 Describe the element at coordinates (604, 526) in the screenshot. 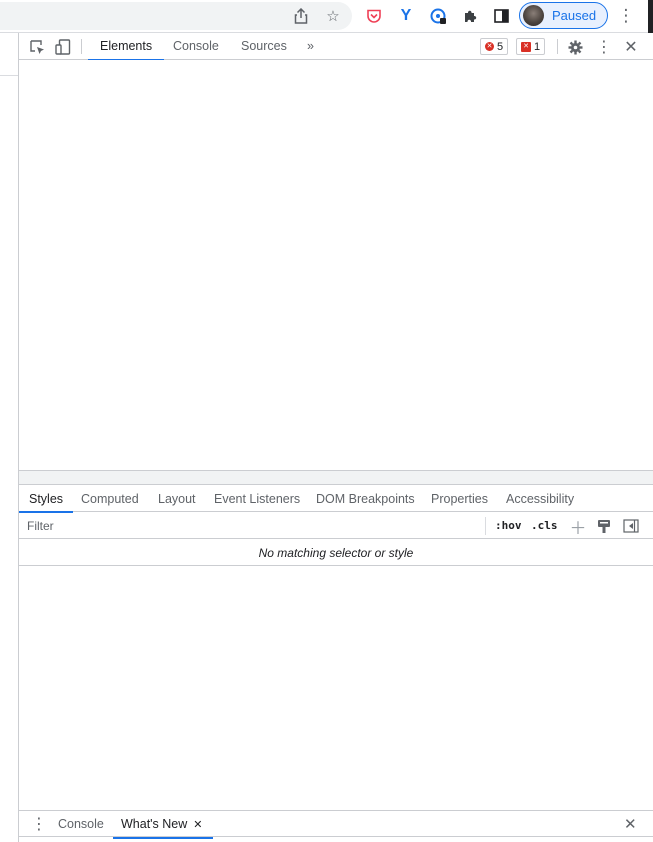

I see `rendering-emulation-icon` at that location.